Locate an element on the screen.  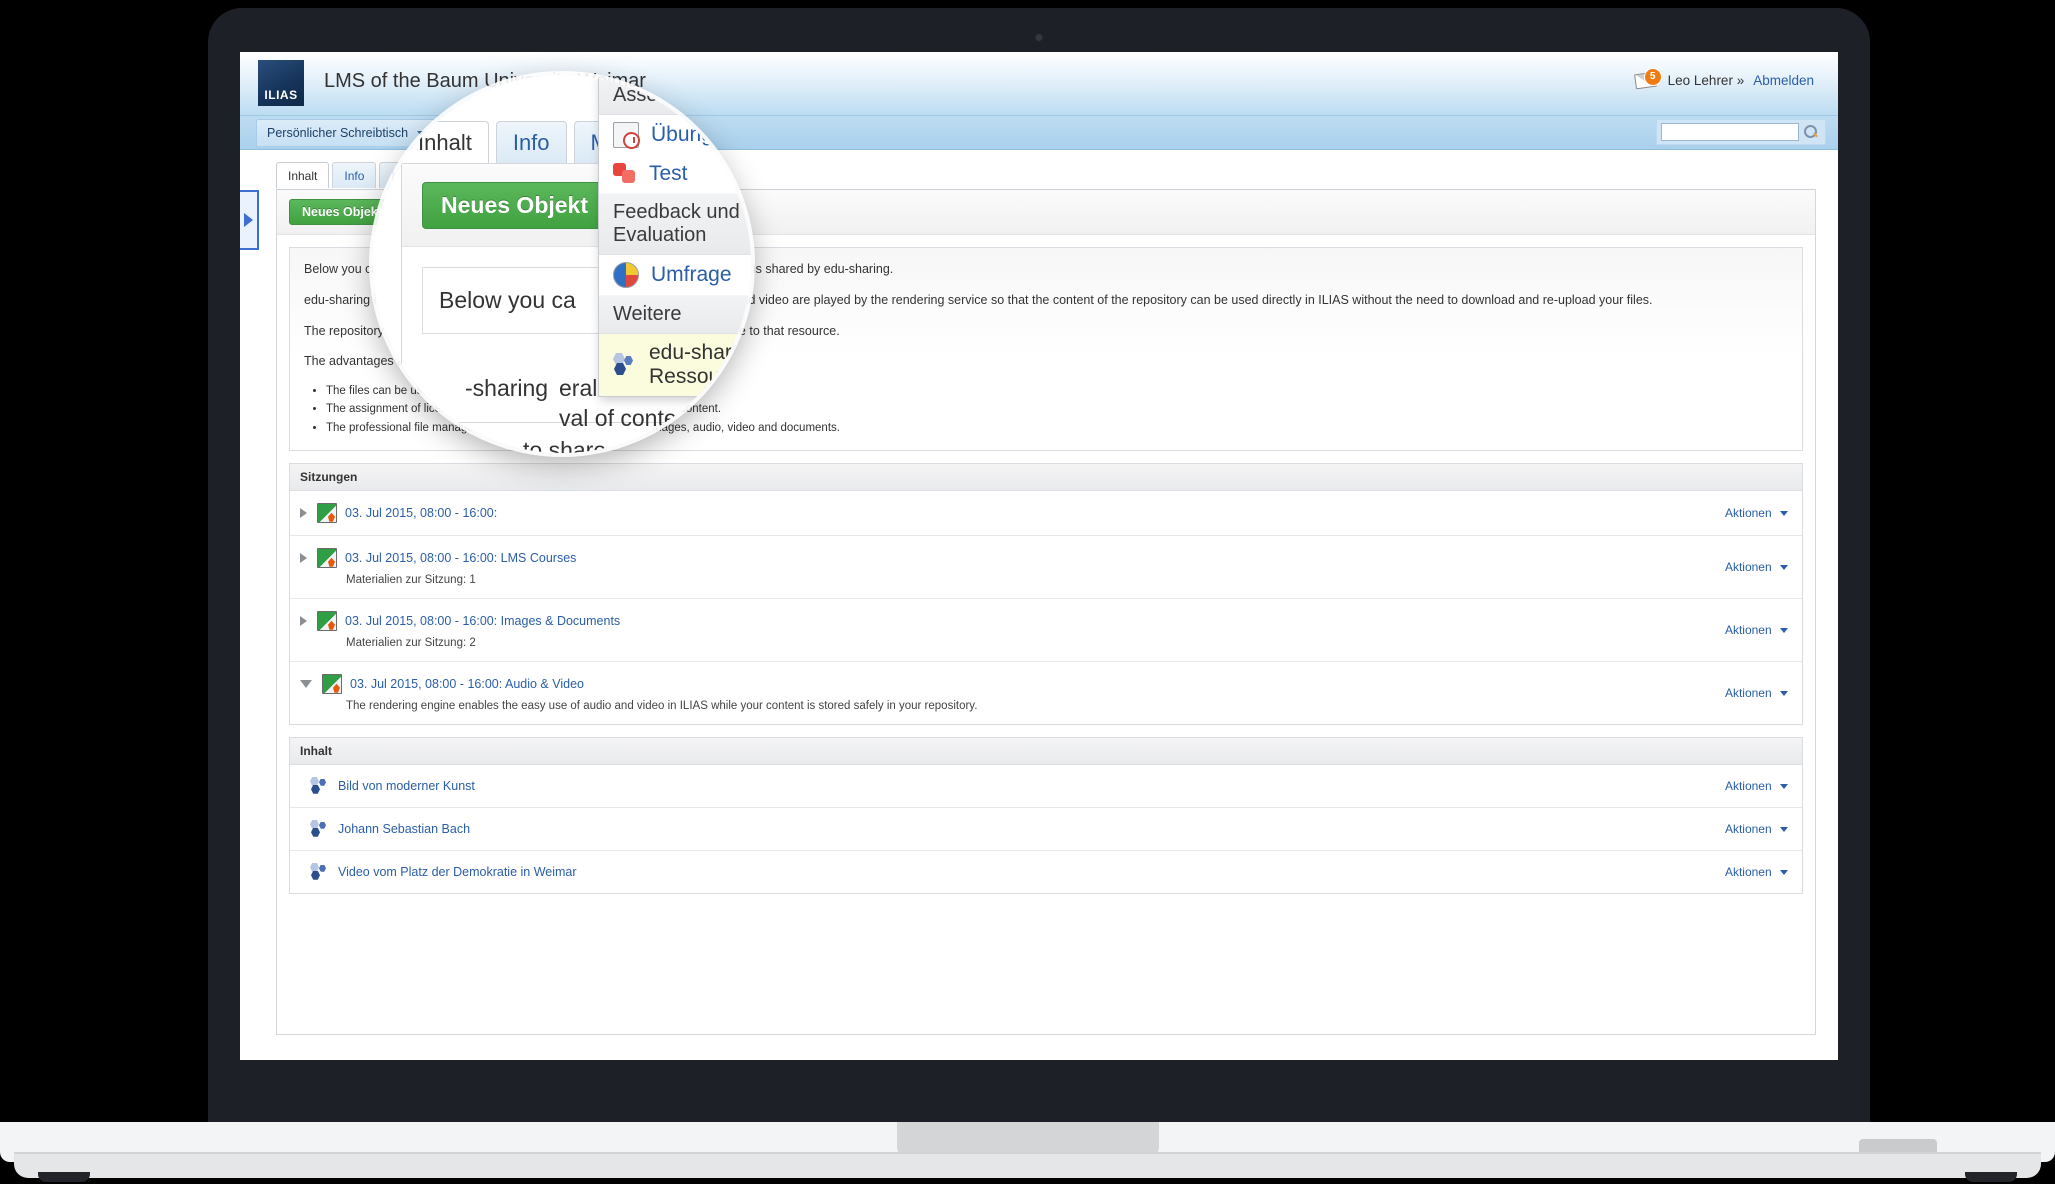
menu-item-label: Umfrage is located at coordinates (691, 274).